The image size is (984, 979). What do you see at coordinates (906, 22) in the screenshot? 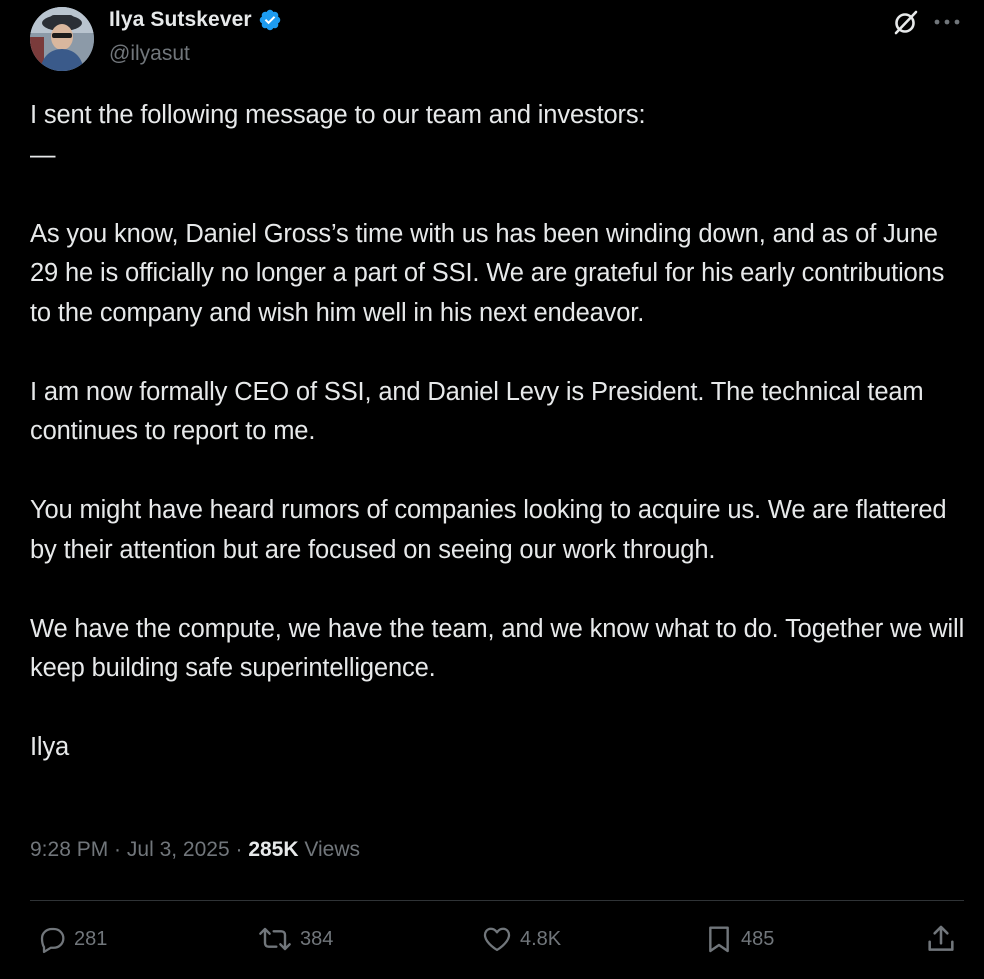
I see `grok-icon` at bounding box center [906, 22].